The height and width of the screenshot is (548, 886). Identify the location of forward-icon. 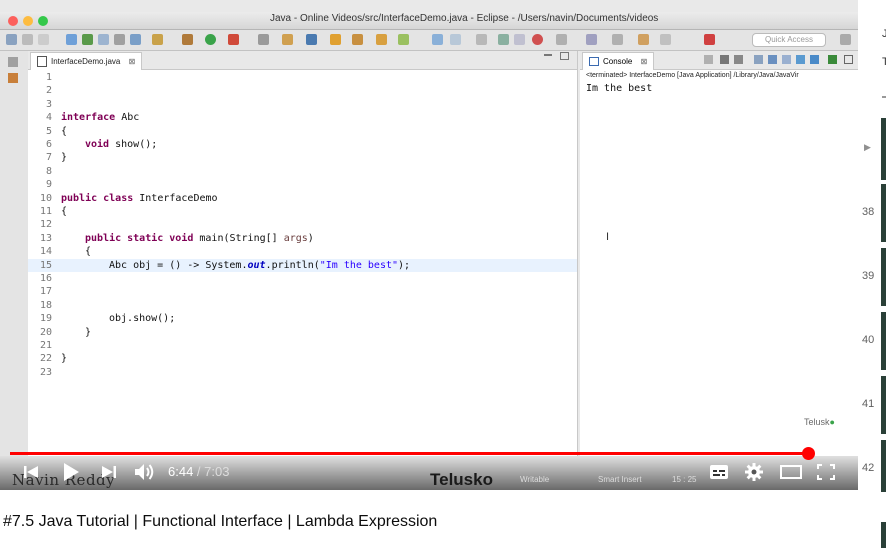
(665, 39).